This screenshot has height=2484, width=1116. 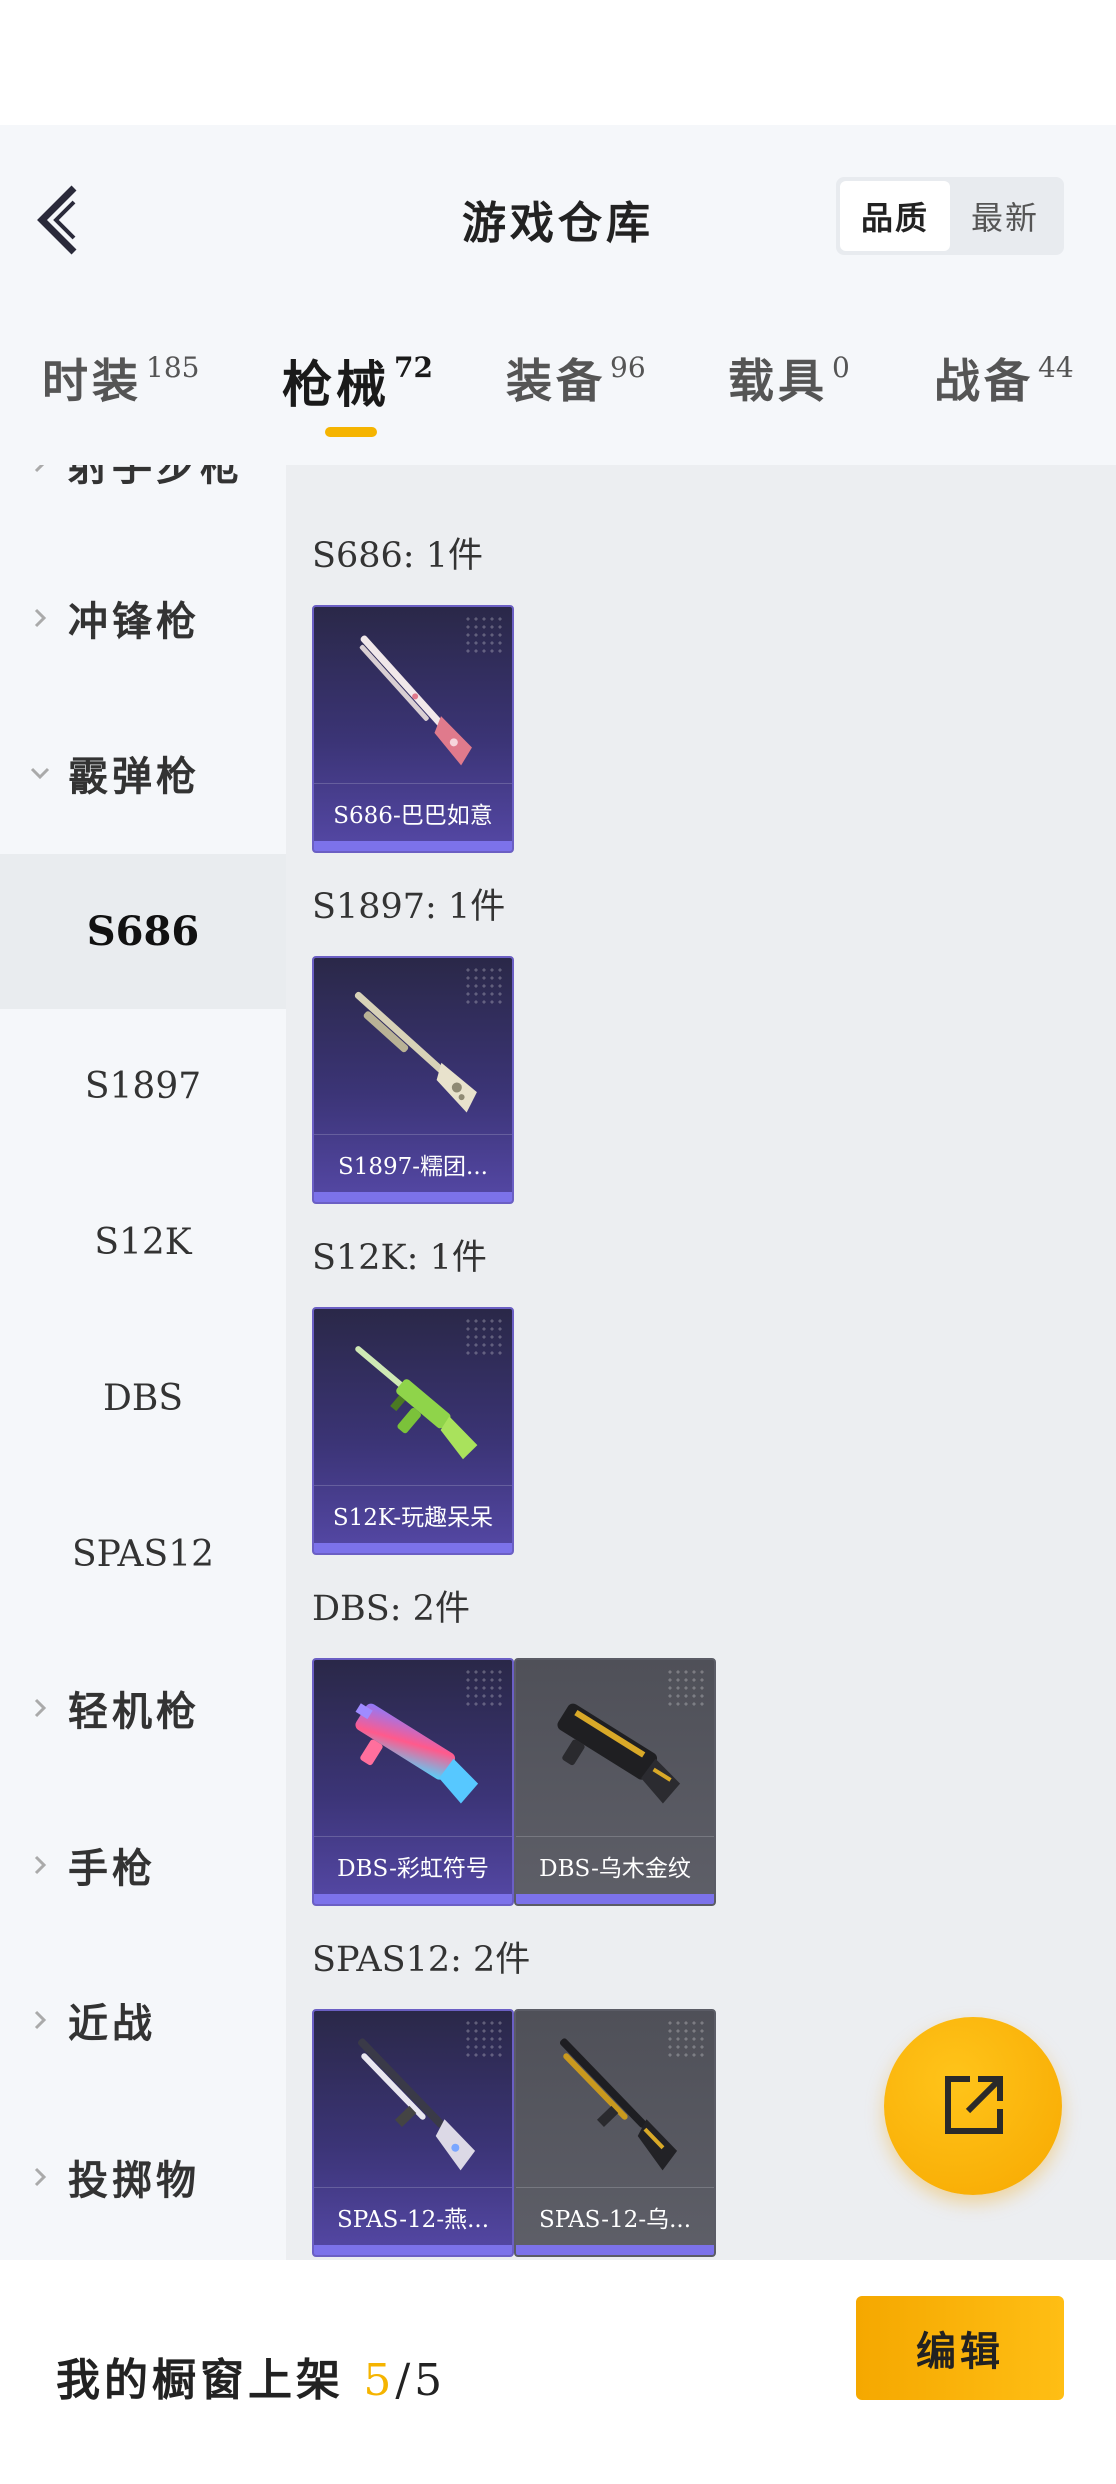 I want to click on tab-count: 0, so click(x=841, y=367).